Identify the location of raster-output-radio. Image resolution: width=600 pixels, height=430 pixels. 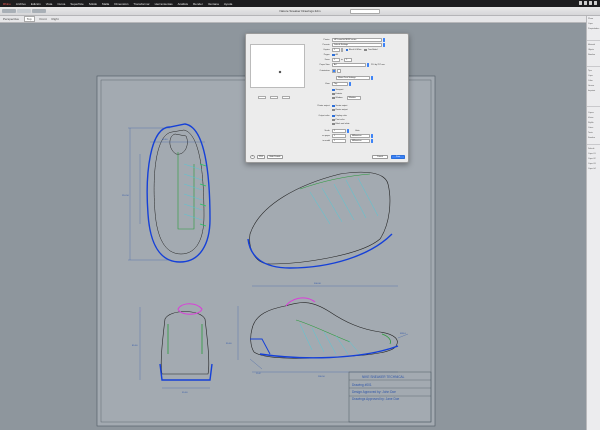
(333, 110).